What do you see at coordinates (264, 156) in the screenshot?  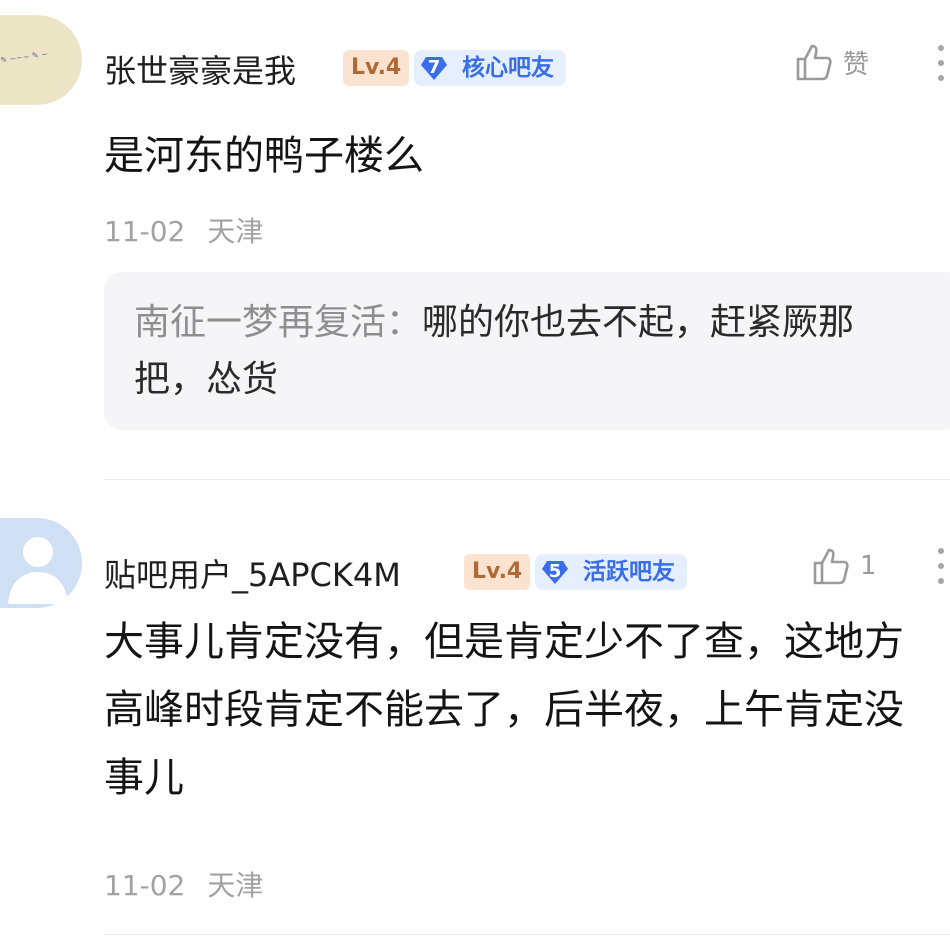 I see `comment-content: 是河东的鸭子楼么` at bounding box center [264, 156].